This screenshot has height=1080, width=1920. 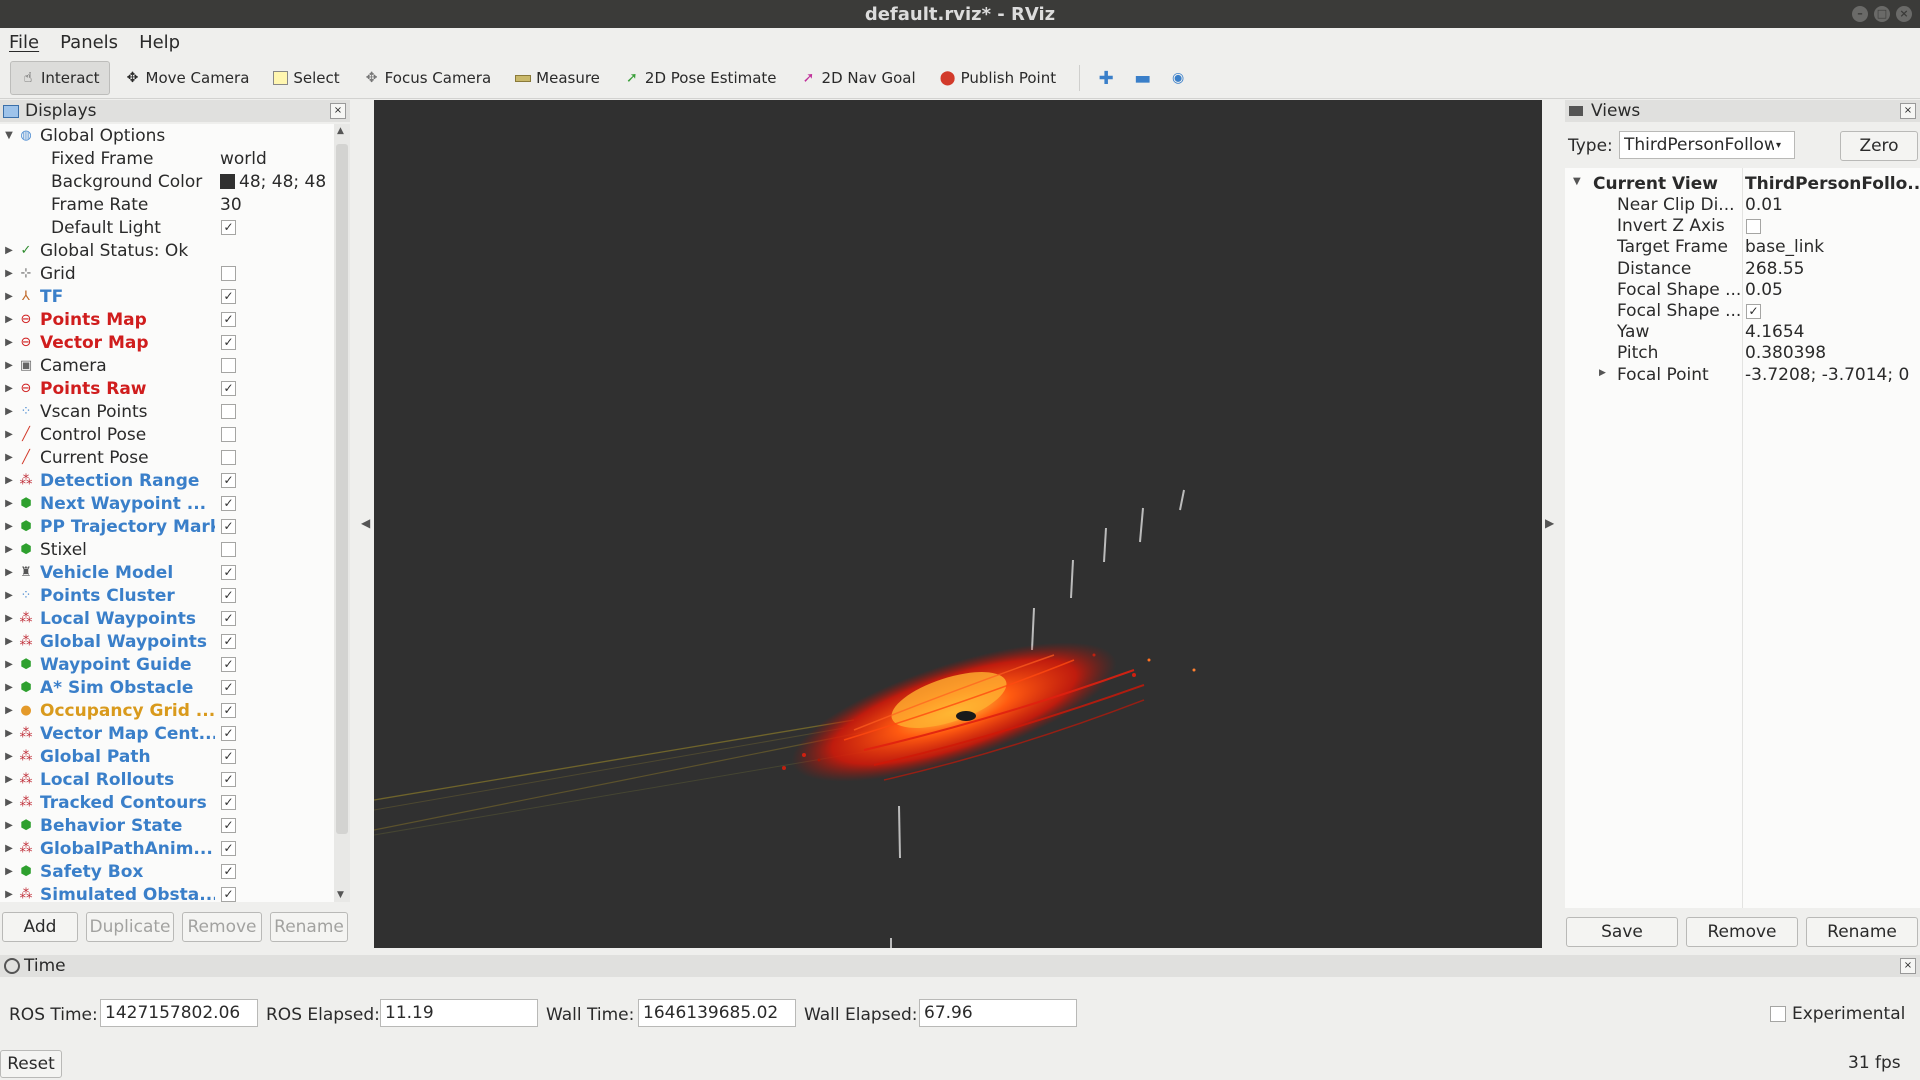 What do you see at coordinates (1740, 247) in the screenshot?
I see `view-property-row: Target Frame base_link` at bounding box center [1740, 247].